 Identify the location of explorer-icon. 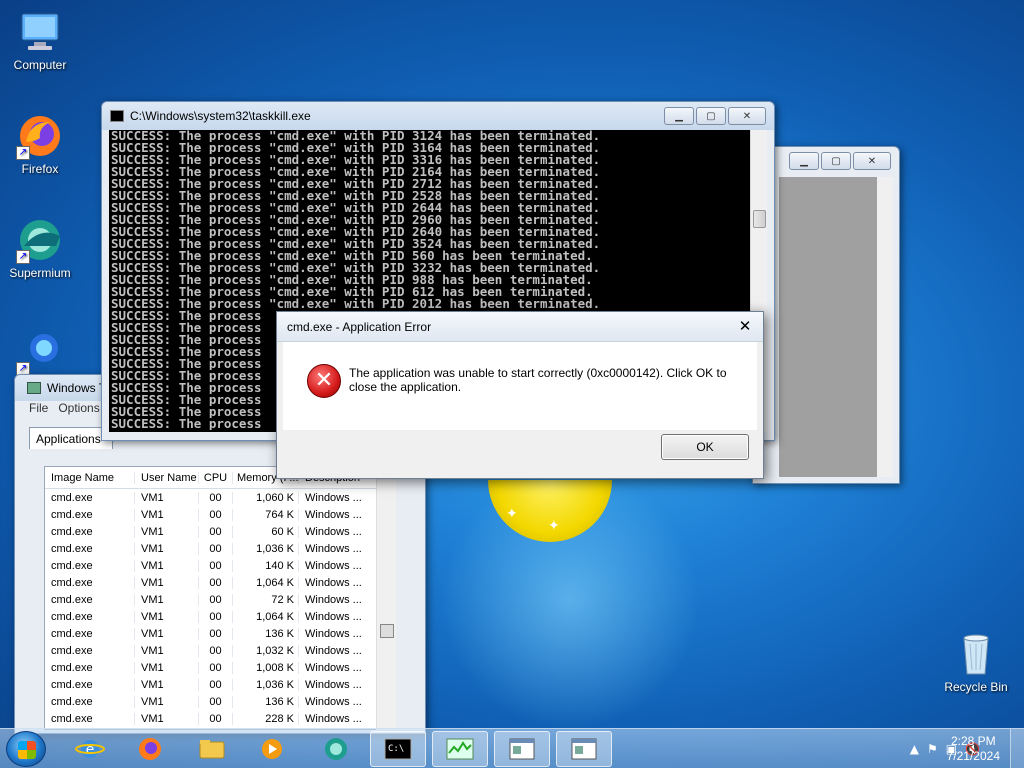
(212, 749).